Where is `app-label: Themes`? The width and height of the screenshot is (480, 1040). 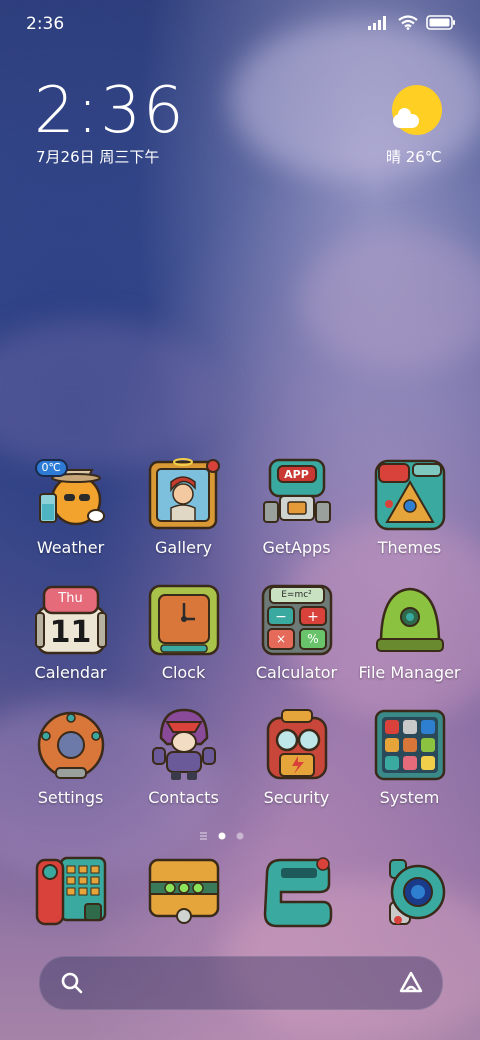
app-label: Themes is located at coordinates (409, 547).